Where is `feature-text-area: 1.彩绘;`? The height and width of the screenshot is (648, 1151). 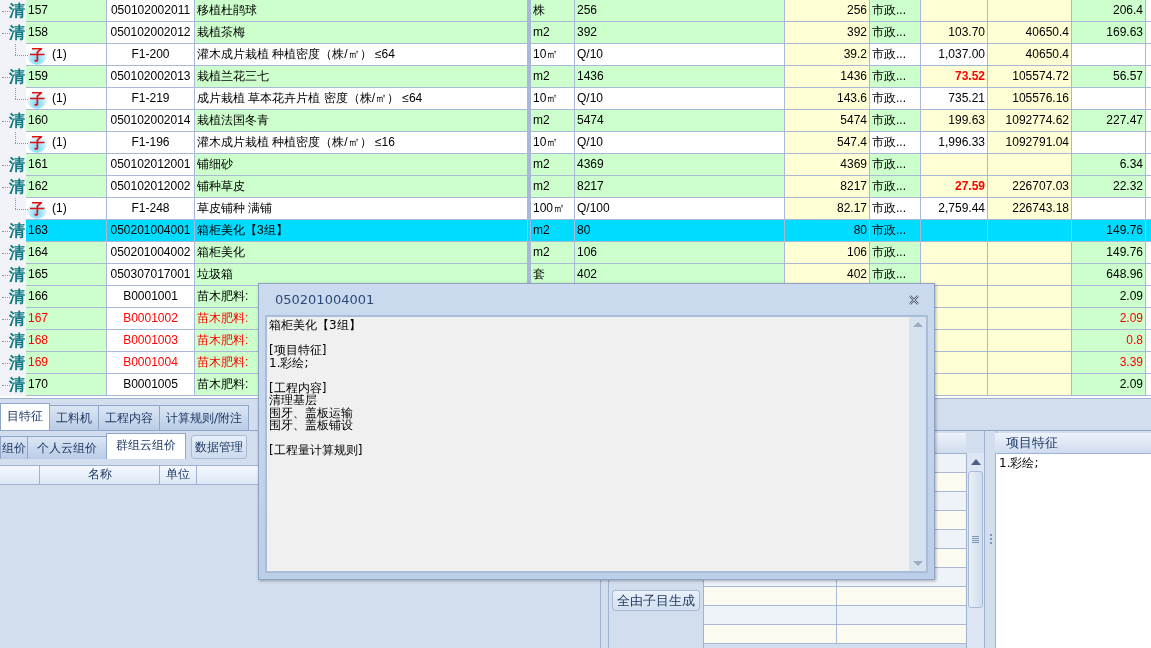
feature-text-area: 1.彩绘; is located at coordinates (1073, 551).